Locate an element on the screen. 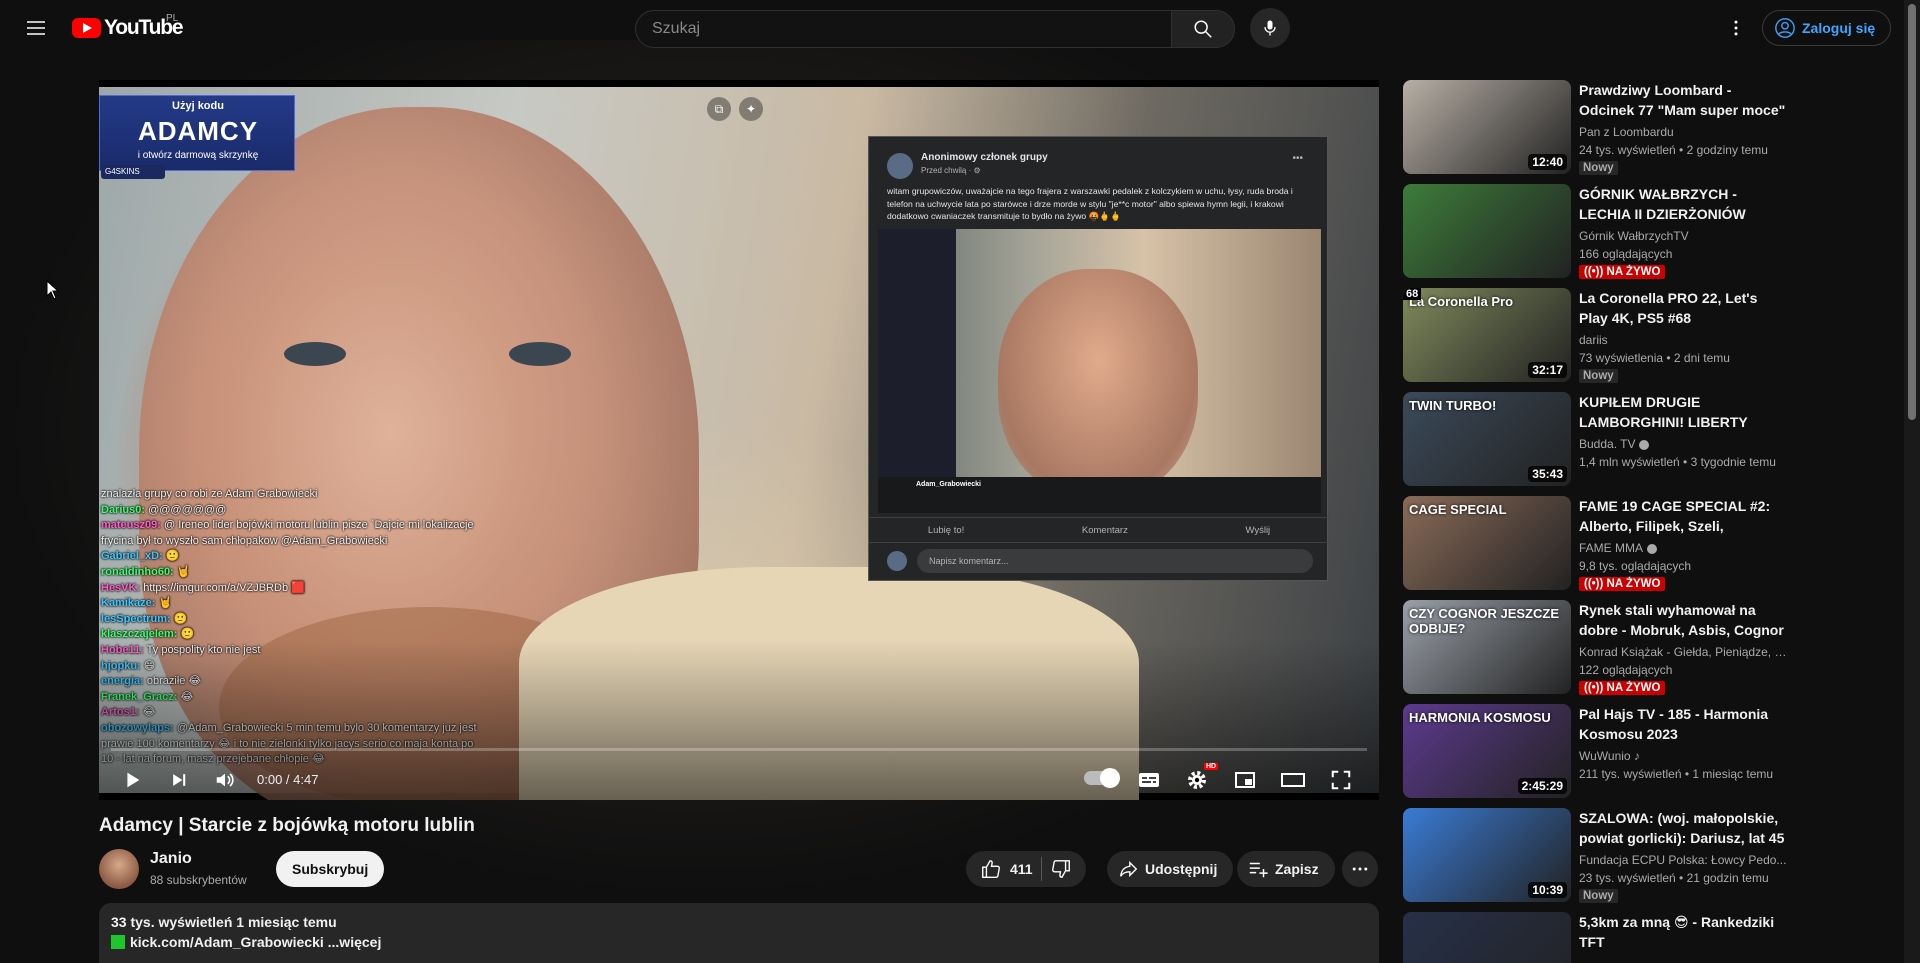 The height and width of the screenshot is (963, 1920). thumb-down-icon is located at coordinates (1060, 869).